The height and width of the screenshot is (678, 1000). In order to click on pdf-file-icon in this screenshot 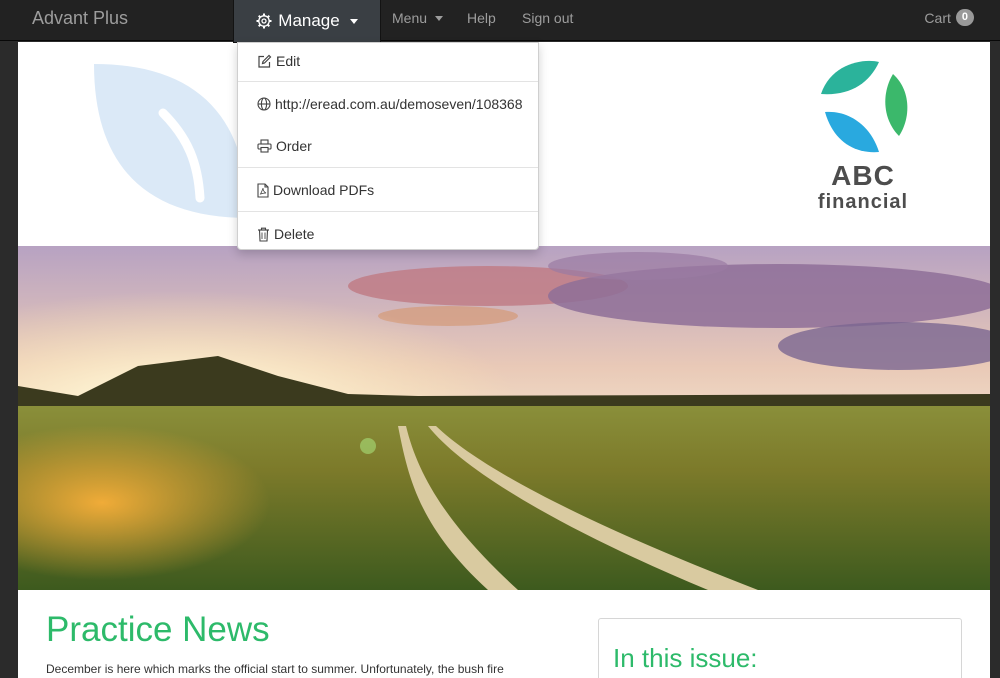, I will do `click(263, 190)`.